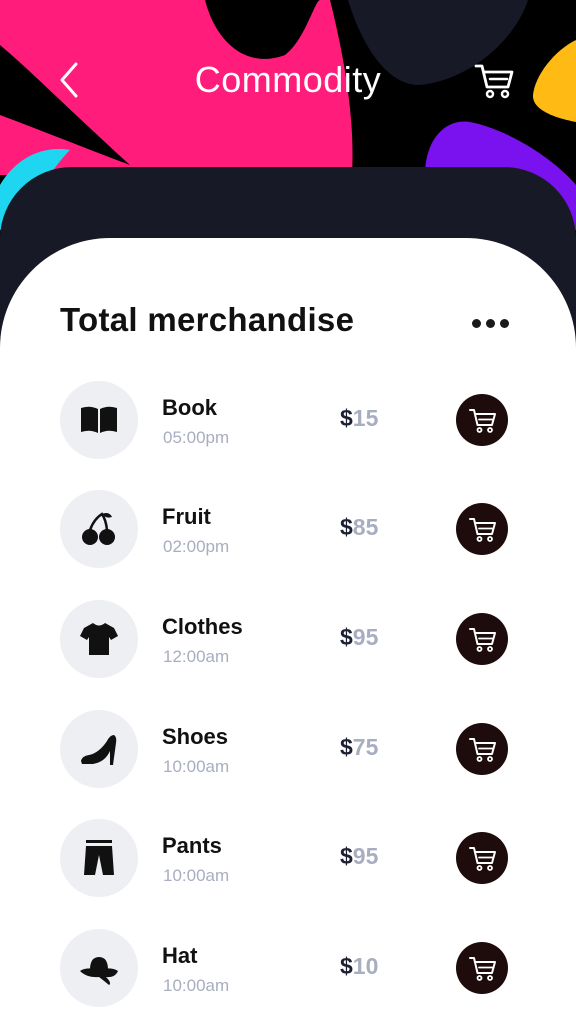  What do you see at coordinates (196, 546) in the screenshot?
I see `item-time: 02:00pm` at bounding box center [196, 546].